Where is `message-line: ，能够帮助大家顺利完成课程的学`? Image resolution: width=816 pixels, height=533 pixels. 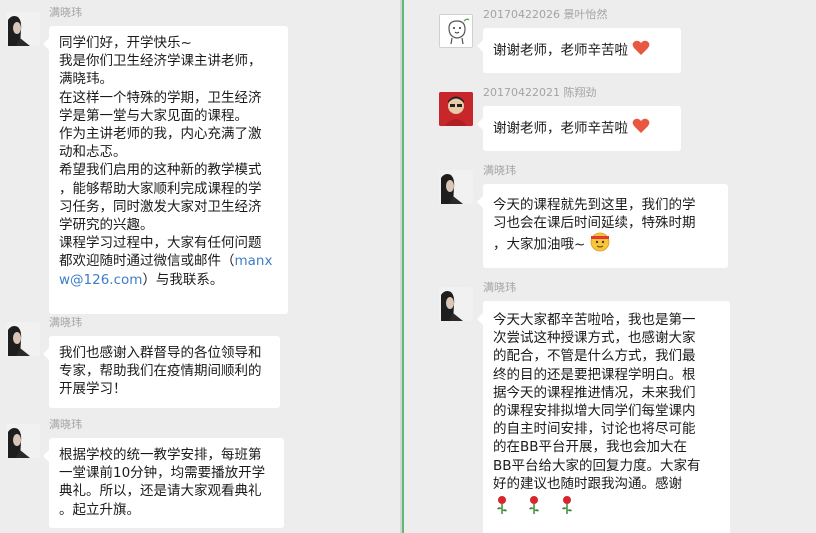
message-line: ，能够帮助大家顺利完成课程的学 is located at coordinates (160, 188).